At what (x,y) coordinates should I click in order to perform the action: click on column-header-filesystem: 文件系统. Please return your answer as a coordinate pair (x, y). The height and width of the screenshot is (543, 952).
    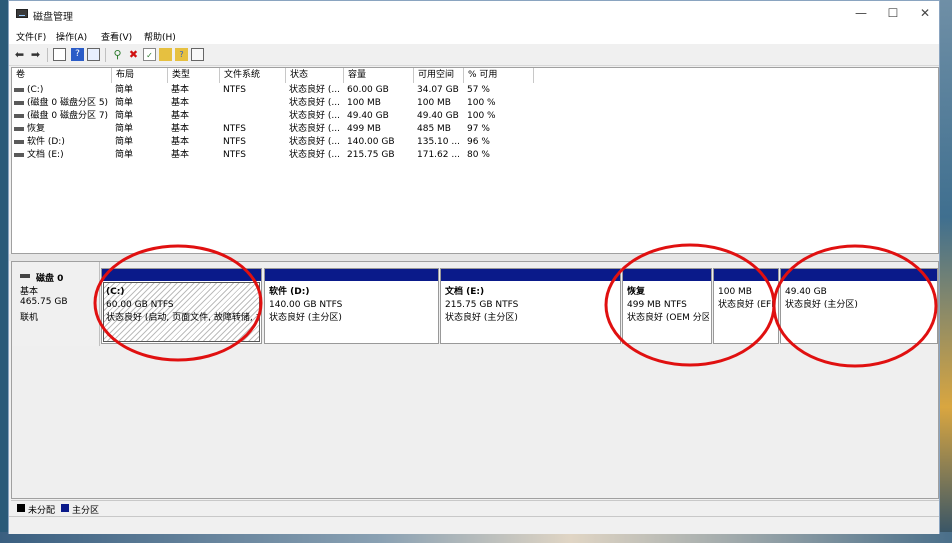
    Looking at the image, I should click on (253, 75).